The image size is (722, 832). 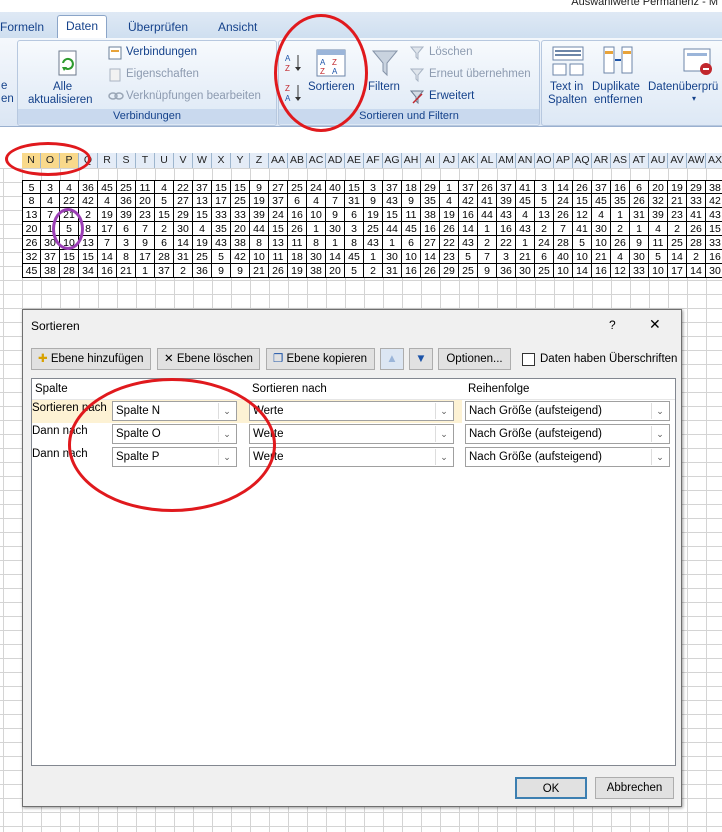 What do you see at coordinates (714, 187) in the screenshot?
I see `grid-cell: 38` at bounding box center [714, 187].